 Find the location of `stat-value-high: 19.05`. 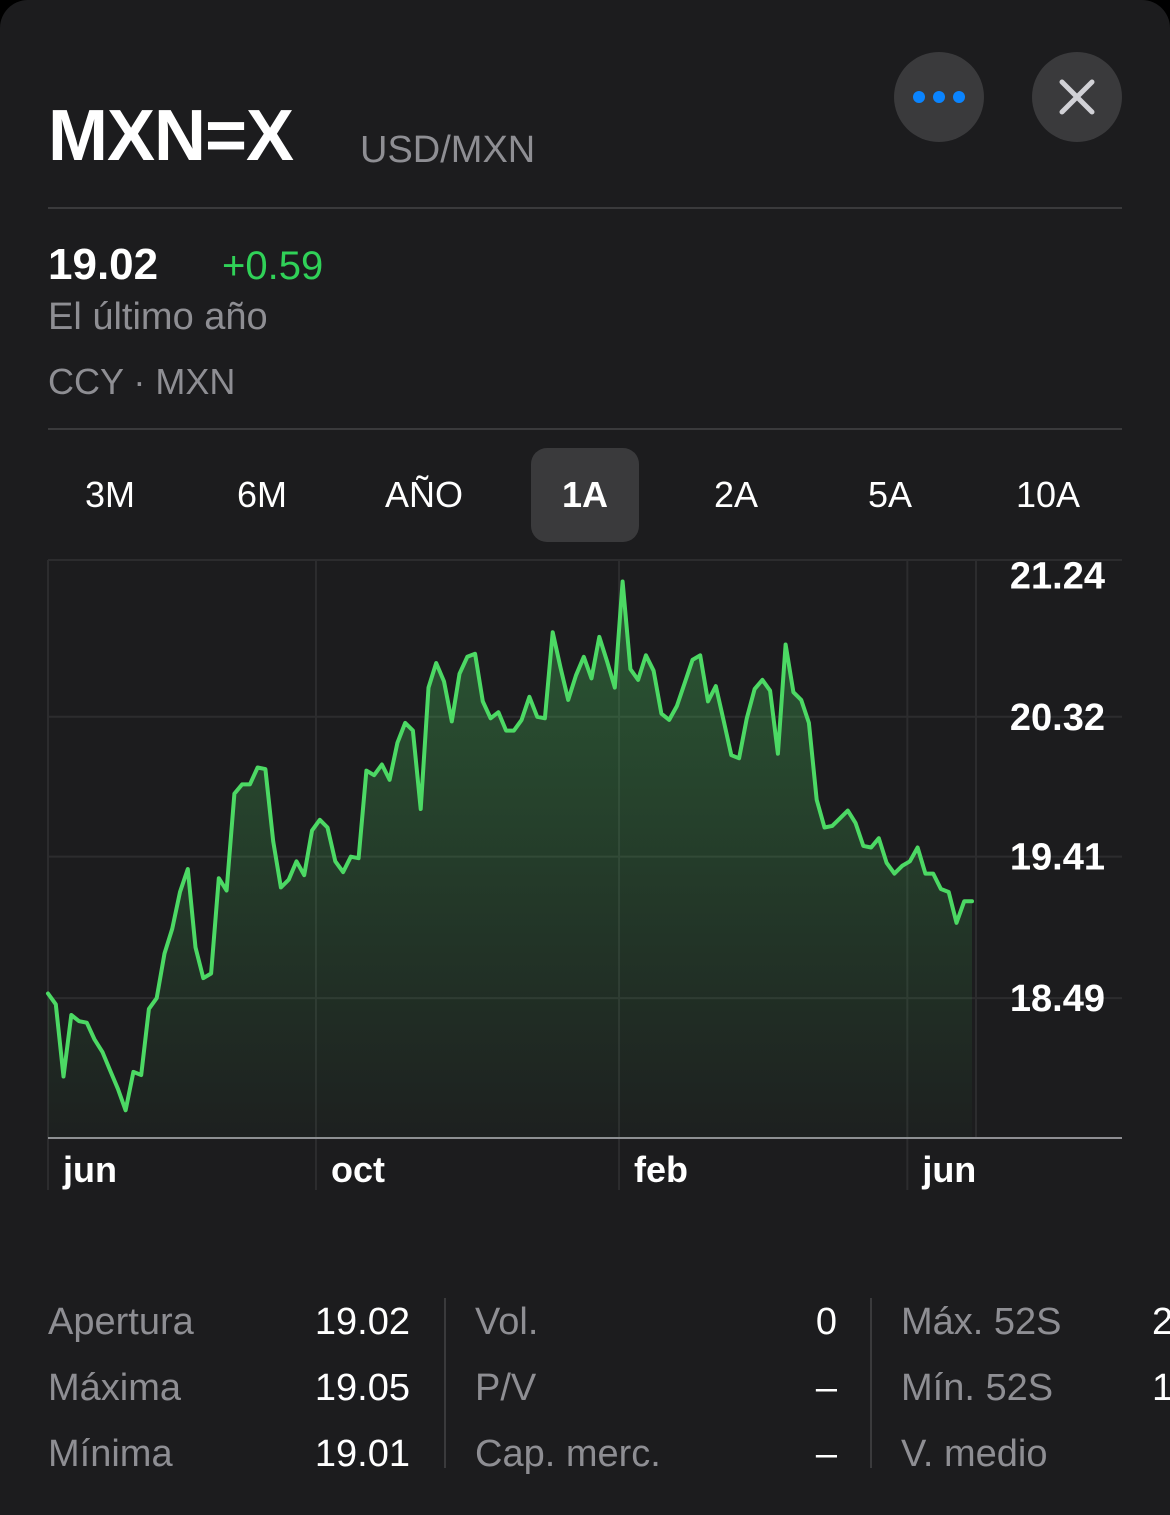

stat-value-high: 19.05 is located at coordinates (362, 1388).